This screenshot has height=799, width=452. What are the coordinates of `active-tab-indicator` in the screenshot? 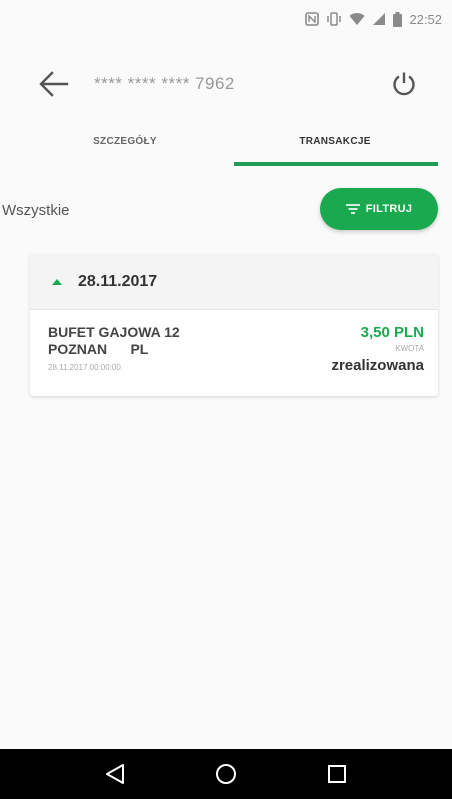 It's located at (336, 164).